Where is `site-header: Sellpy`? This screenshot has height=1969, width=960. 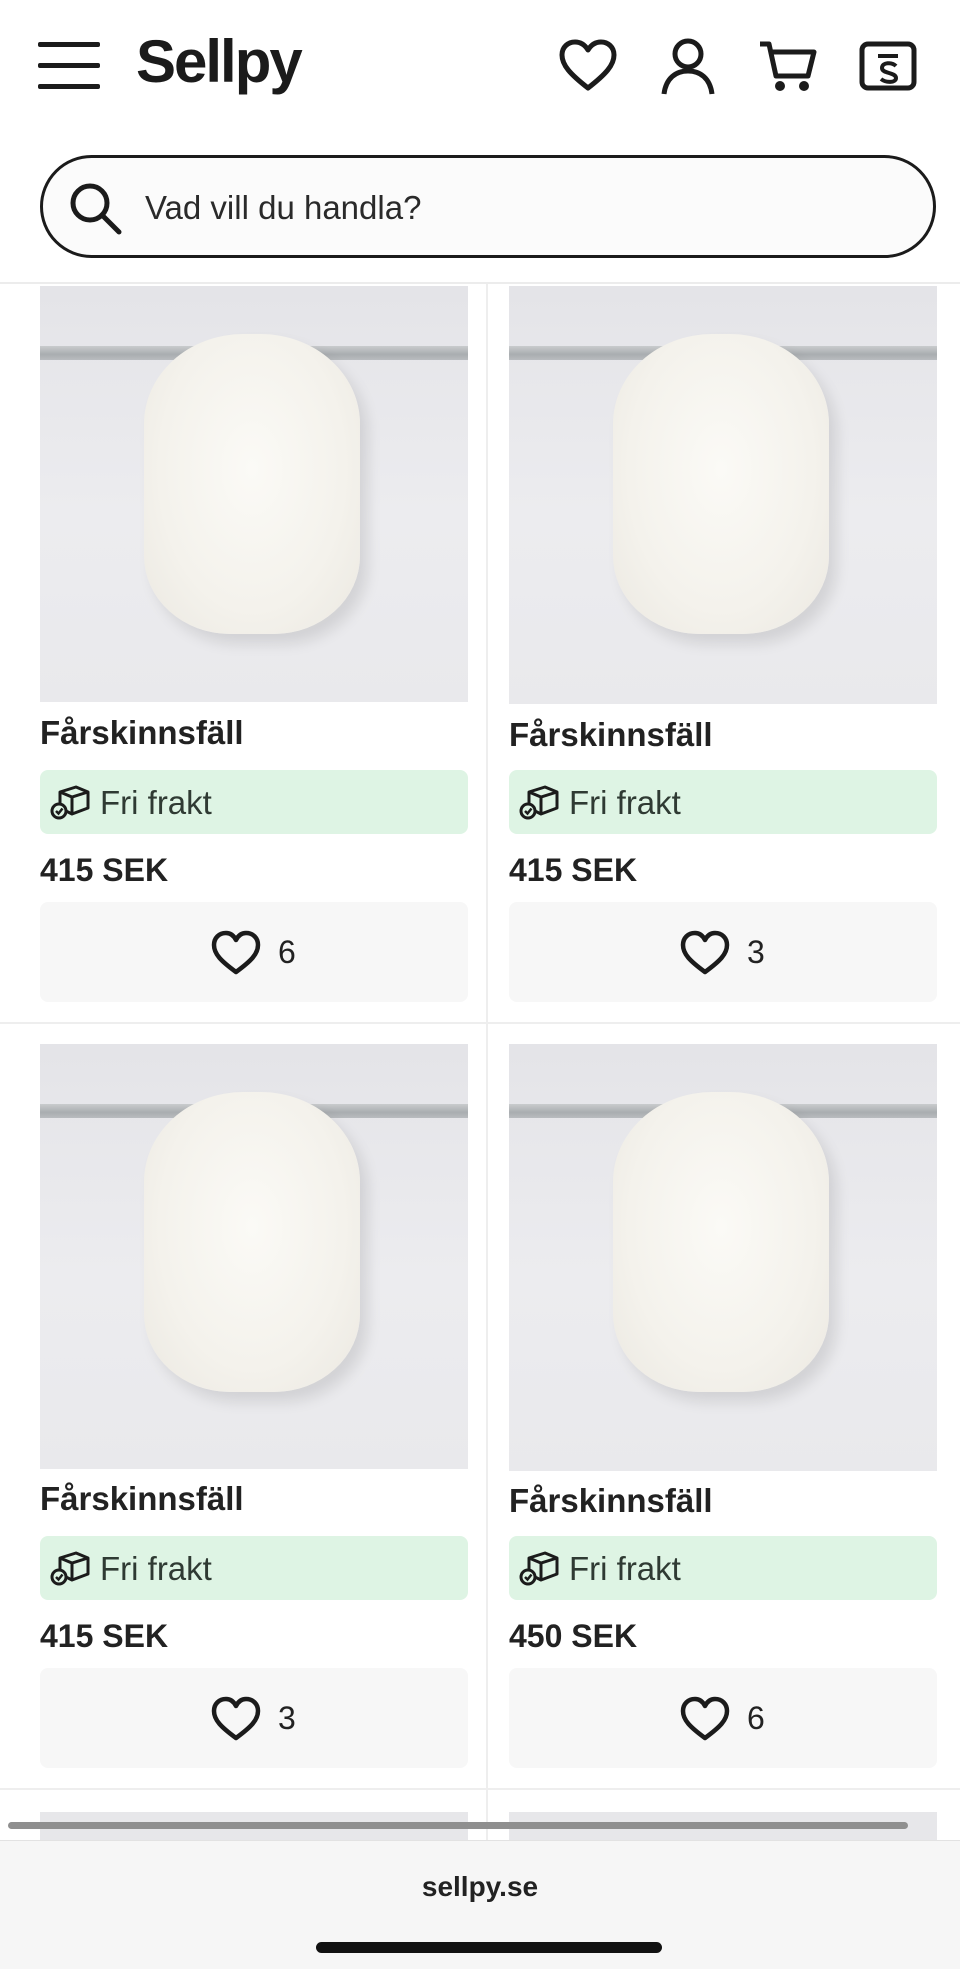
site-header: Sellpy is located at coordinates (480, 142).